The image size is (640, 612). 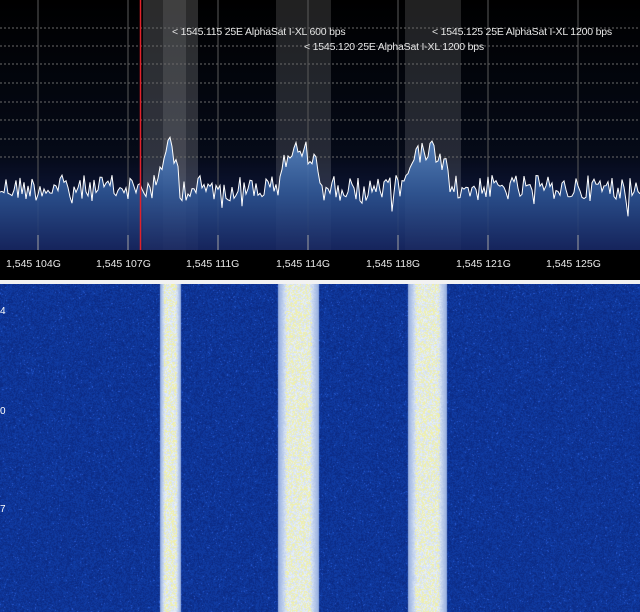 I want to click on freq-label-114: 1,545 114G, so click(x=303, y=264).